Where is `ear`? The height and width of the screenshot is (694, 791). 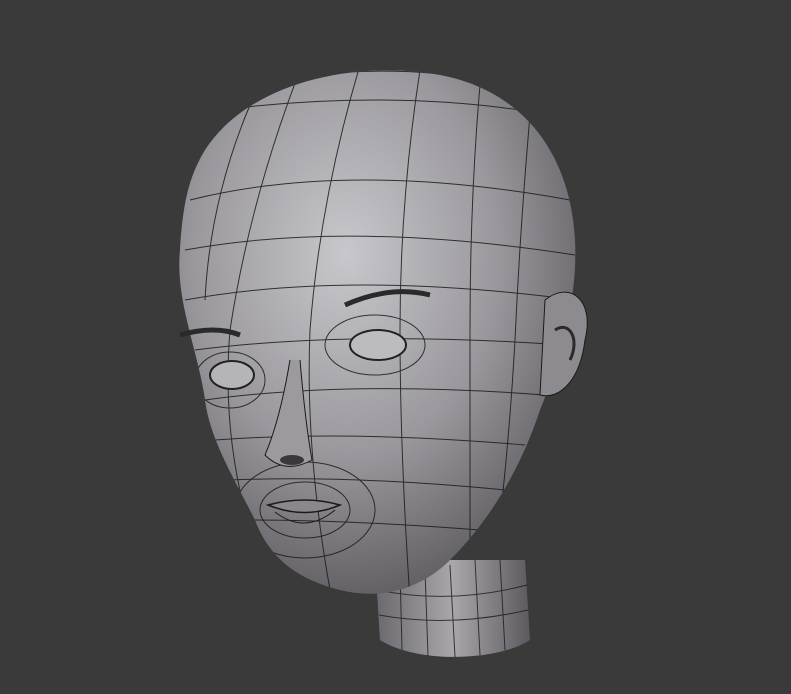
ear is located at coordinates (563, 344).